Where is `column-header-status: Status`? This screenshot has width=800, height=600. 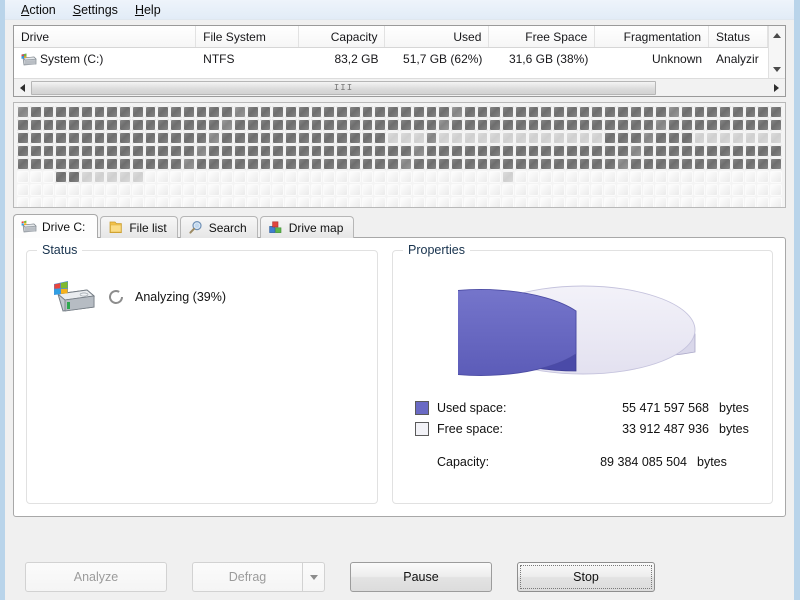
column-header-status: Status is located at coordinates (738, 36).